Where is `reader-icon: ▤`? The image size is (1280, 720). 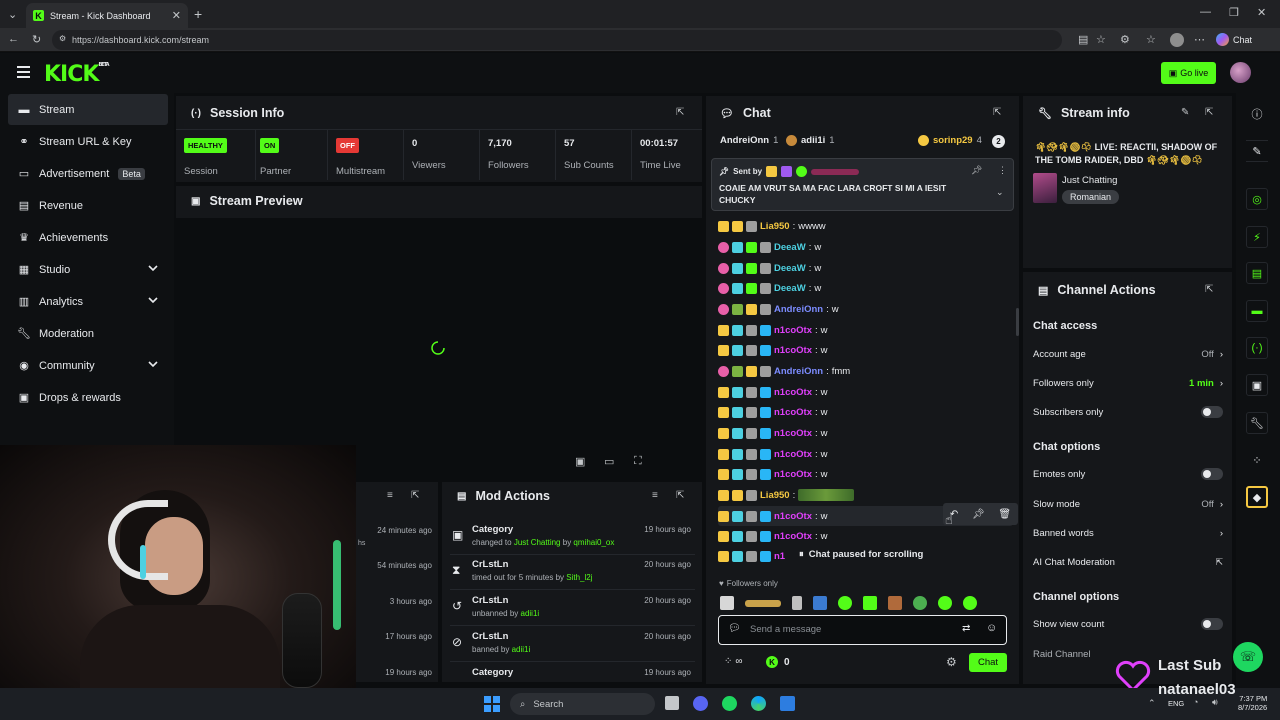 reader-icon: ▤ is located at coordinates (1083, 39).